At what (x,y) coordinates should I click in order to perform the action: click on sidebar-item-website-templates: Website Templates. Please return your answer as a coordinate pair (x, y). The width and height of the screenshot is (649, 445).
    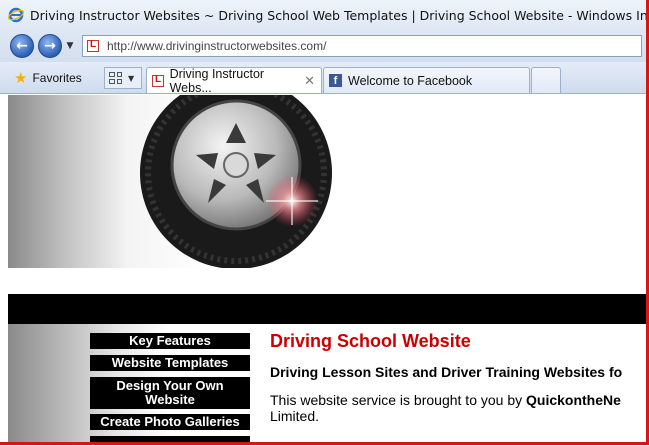
    Looking at the image, I should click on (170, 363).